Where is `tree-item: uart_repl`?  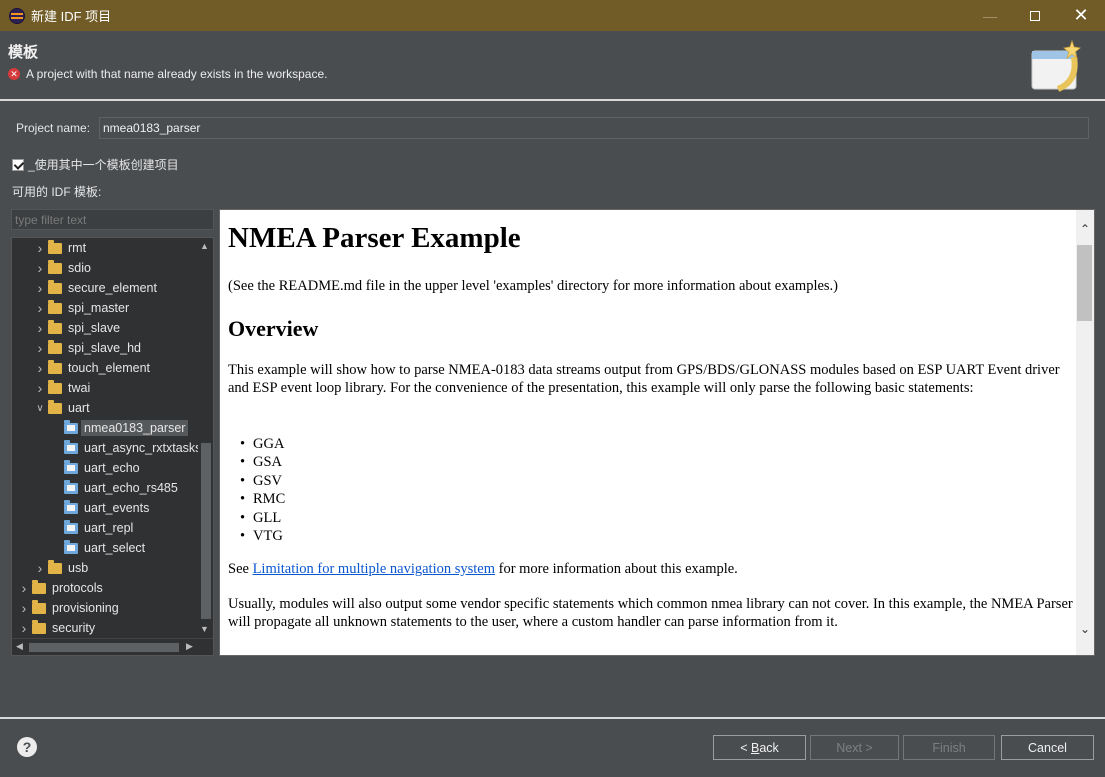 tree-item: uart_repl is located at coordinates (91, 528).